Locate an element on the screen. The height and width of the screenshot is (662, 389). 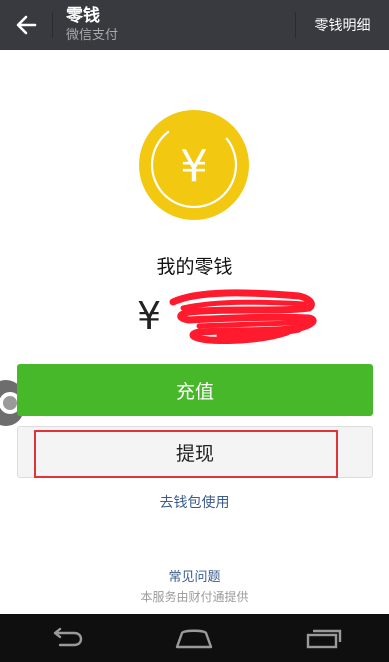
nav-back-button is located at coordinates (65, 638).